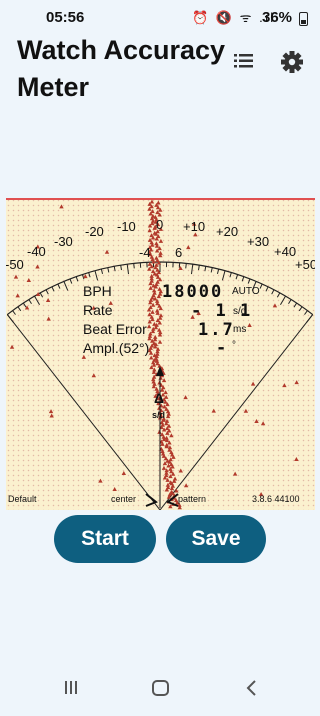 The image size is (320, 716). Describe the element at coordinates (122, 65) in the screenshot. I see `app-title: Watch Accuracy Meter` at that location.